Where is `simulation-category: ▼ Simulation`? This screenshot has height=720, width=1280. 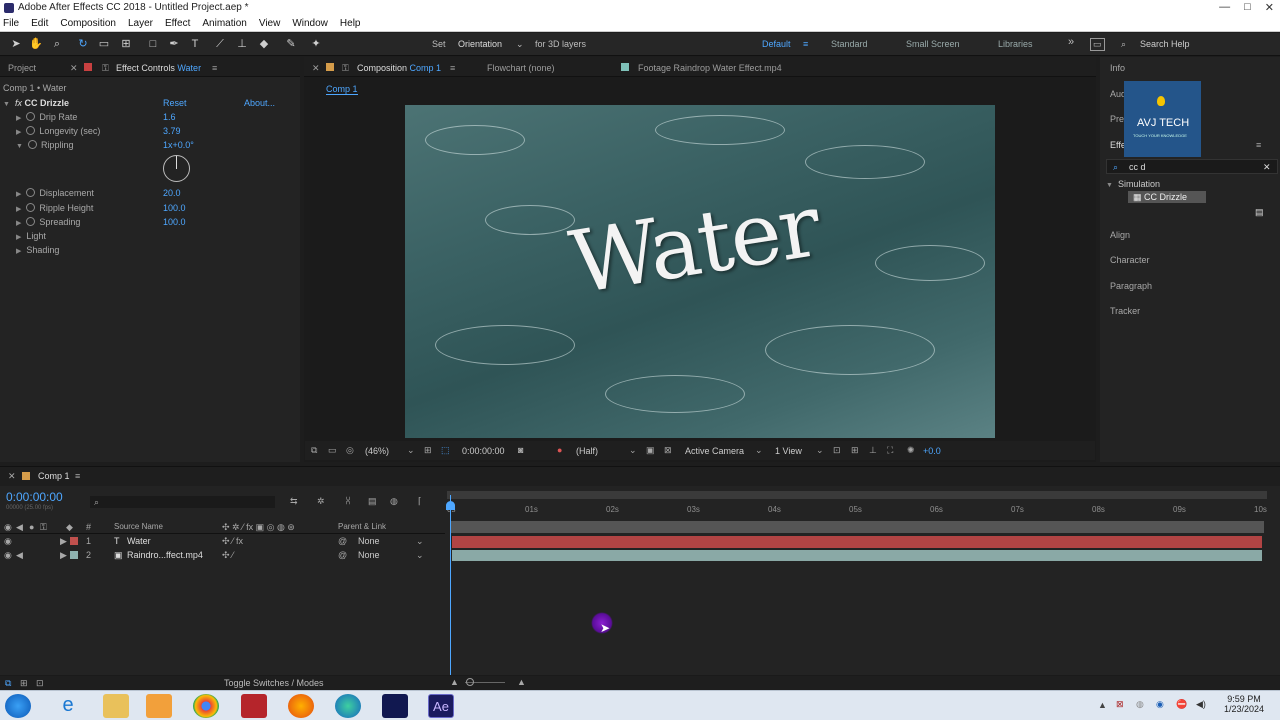
simulation-category: ▼ Simulation is located at coordinates (1133, 184).